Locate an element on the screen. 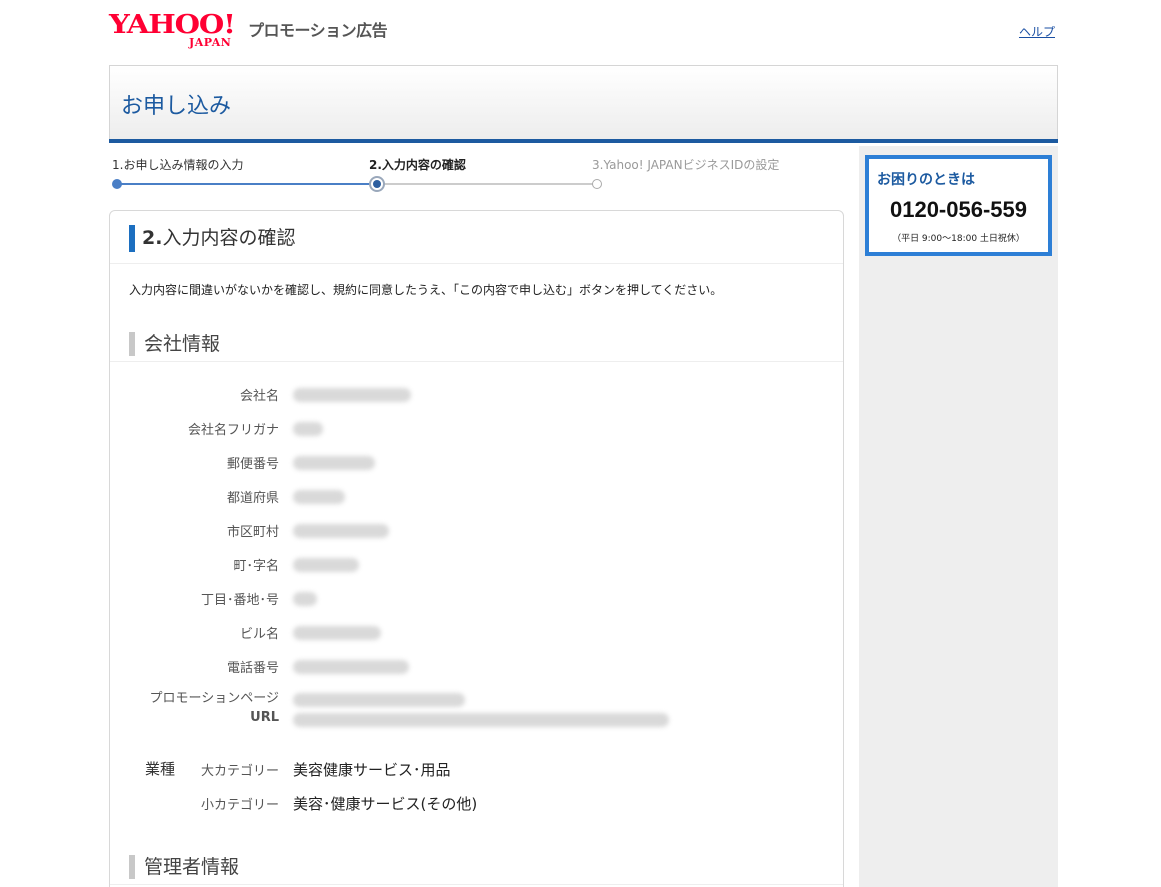  field-label-promo-url-line2: URL is located at coordinates (264, 717).